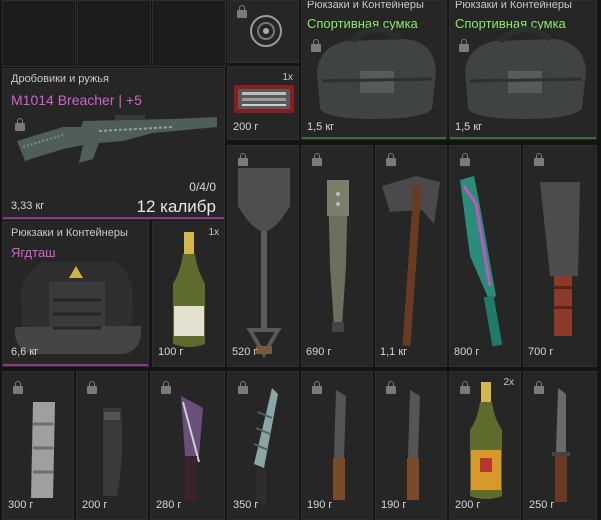 The width and height of the screenshot is (601, 520). Describe the element at coordinates (202, 187) in the screenshot. I see `ammo-count: 0/4/0` at that location.